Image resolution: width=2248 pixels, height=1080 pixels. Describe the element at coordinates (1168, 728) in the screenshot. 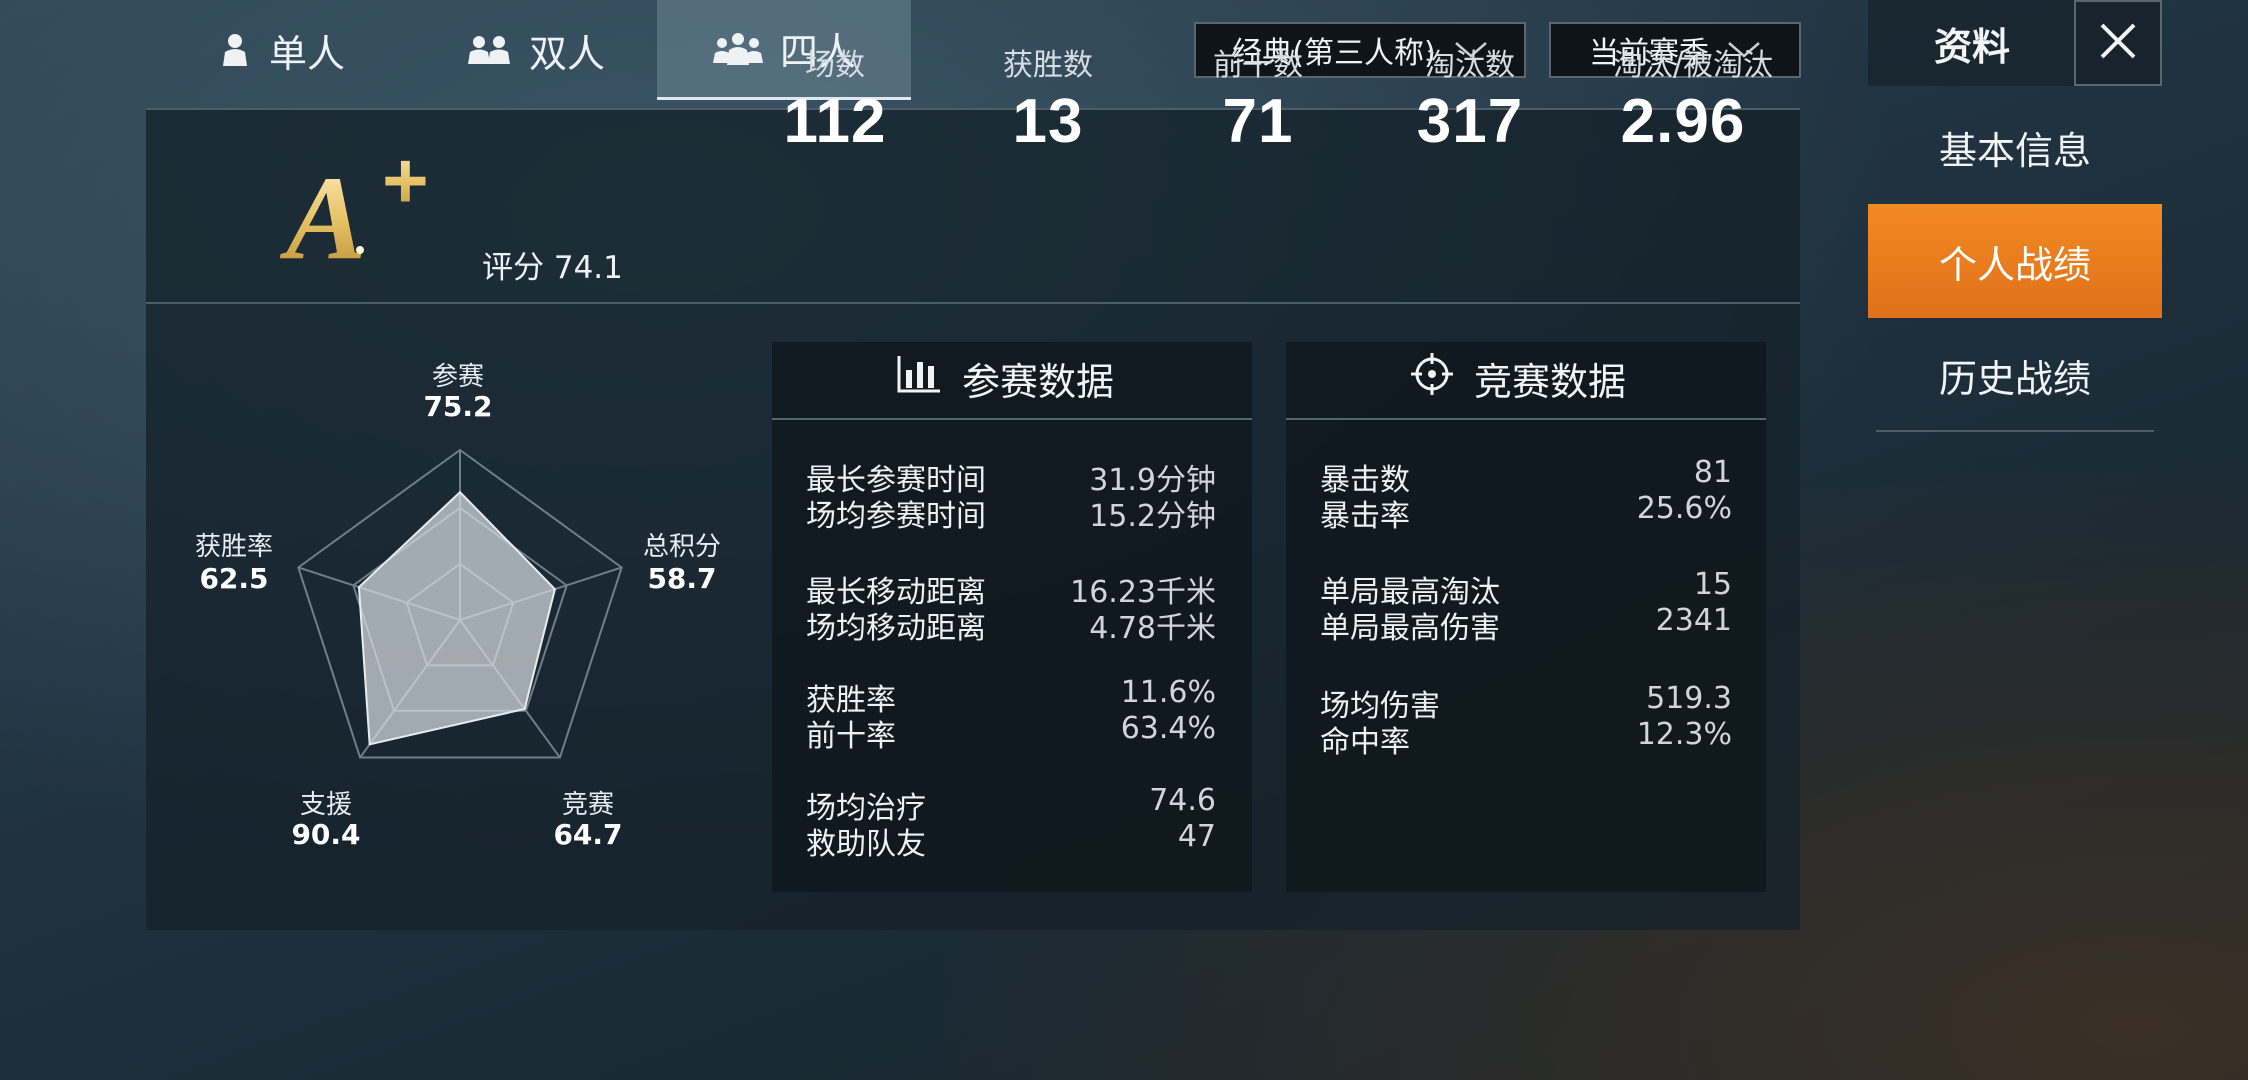

I see `participation-row-value: 63.4%` at that location.